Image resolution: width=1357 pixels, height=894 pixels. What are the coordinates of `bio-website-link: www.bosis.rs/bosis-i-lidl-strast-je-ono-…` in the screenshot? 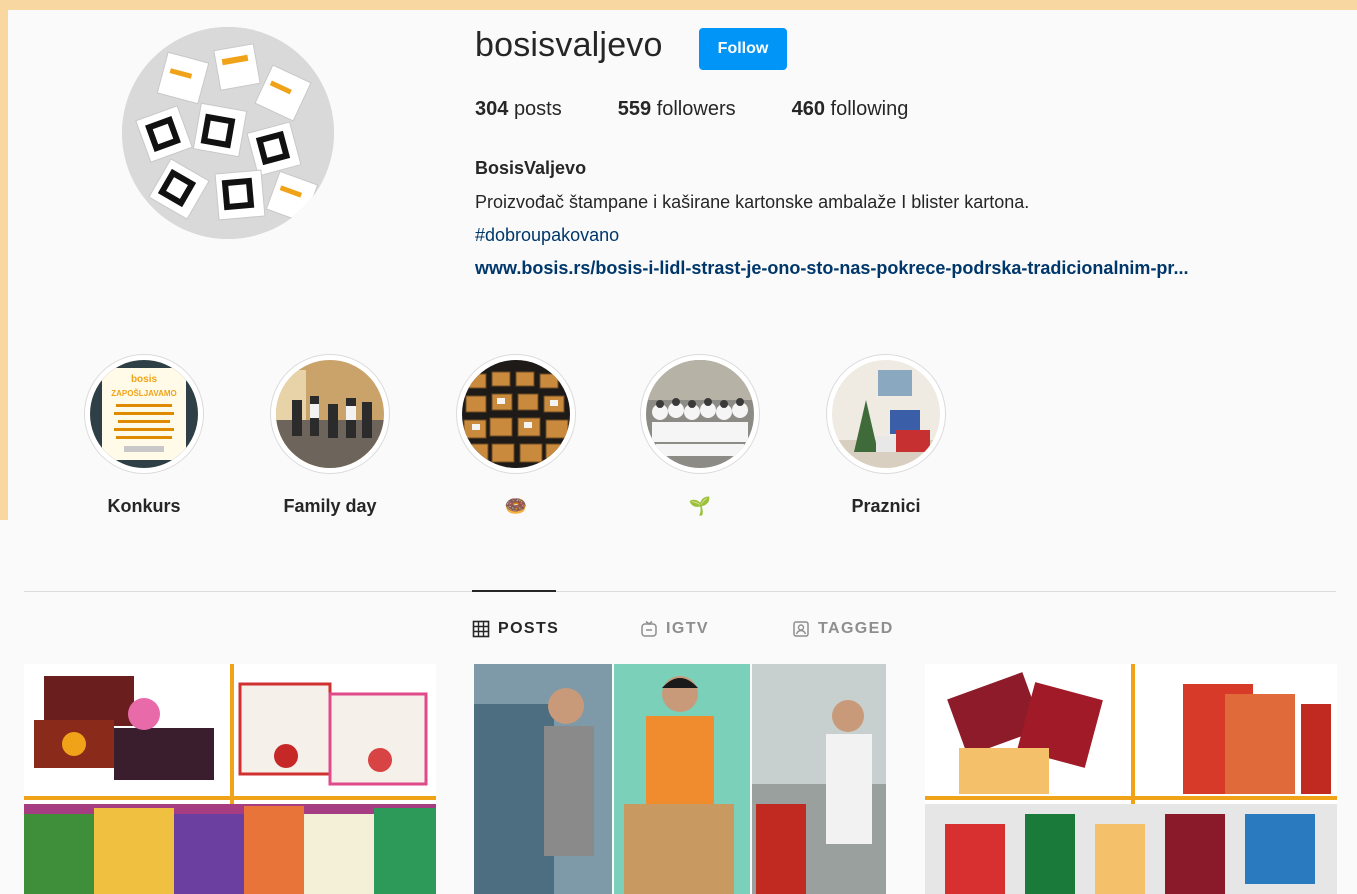 It's located at (831, 268).